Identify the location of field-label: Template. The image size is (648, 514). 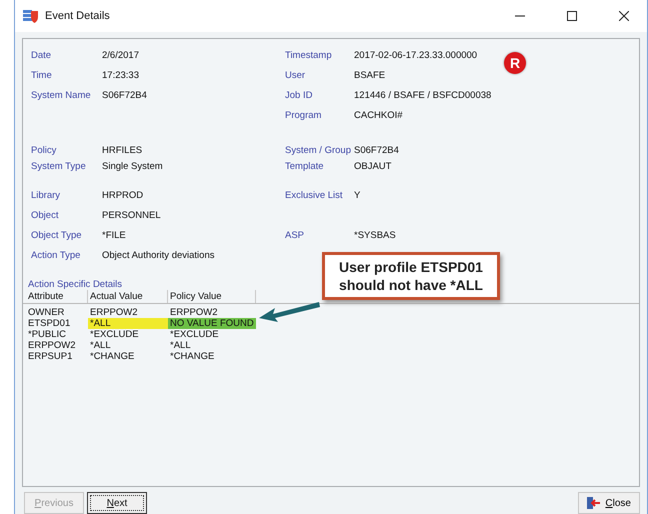
(305, 166).